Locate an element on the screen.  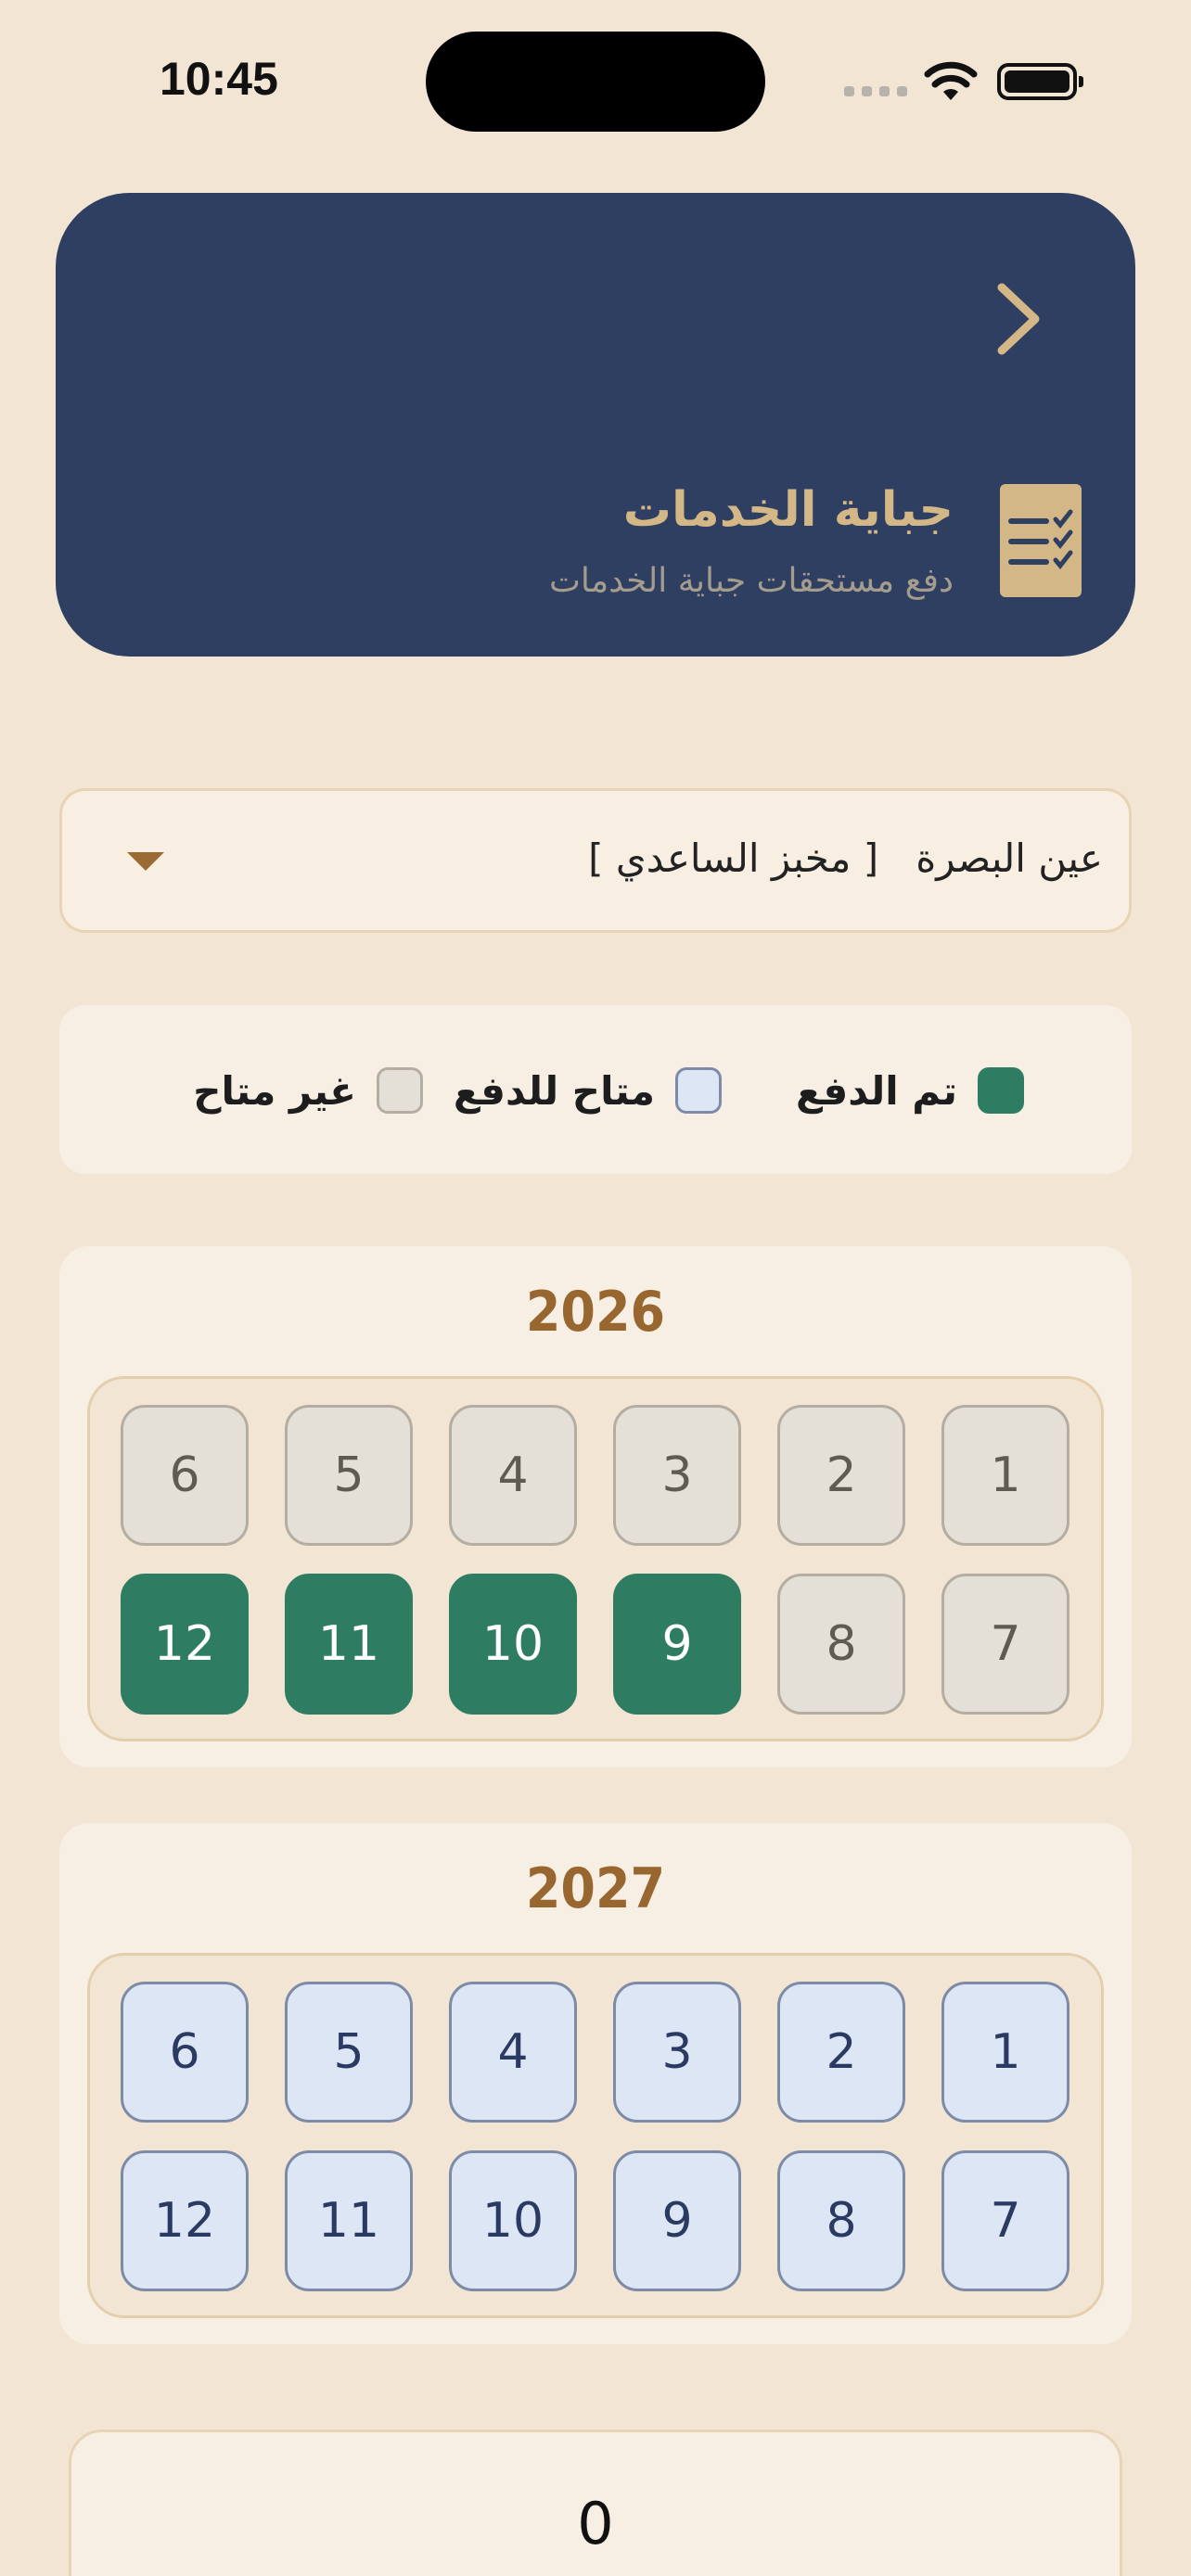
month-tile-available: 7 is located at coordinates (1005, 2220).